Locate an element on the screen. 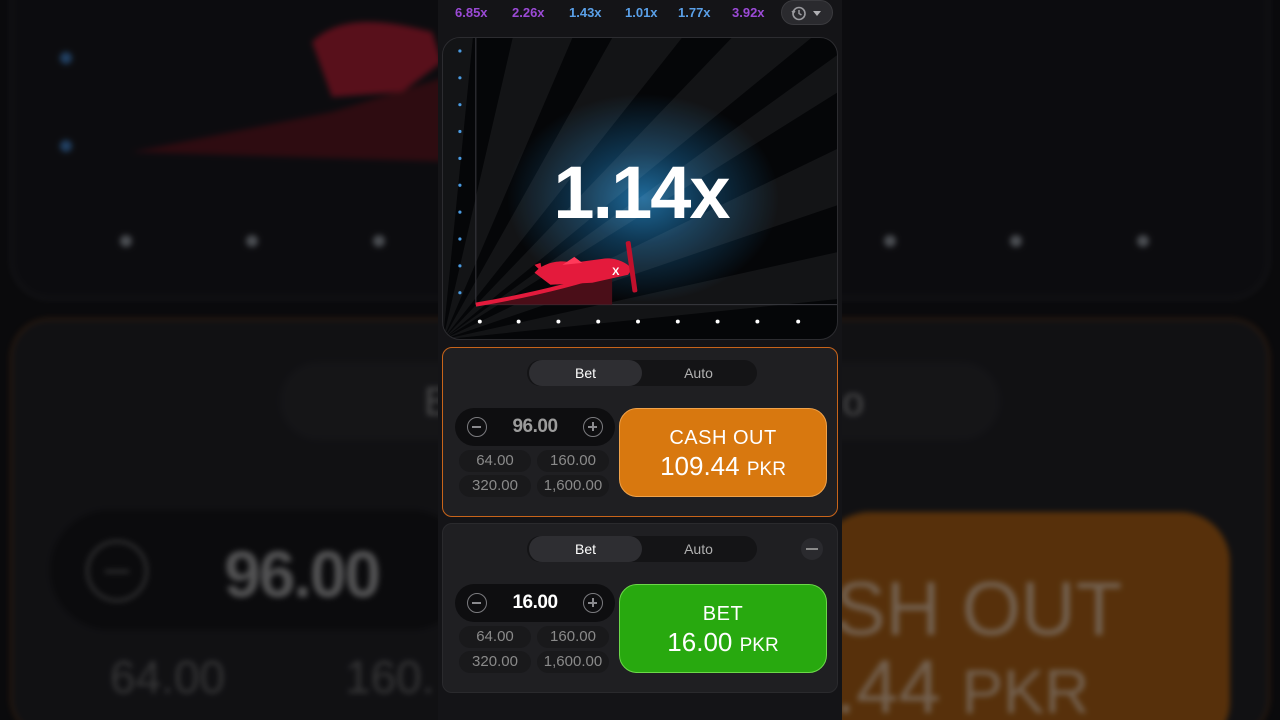 This screenshot has height=720, width=1280. game-canvas: X 1.14x is located at coordinates (640, 188).